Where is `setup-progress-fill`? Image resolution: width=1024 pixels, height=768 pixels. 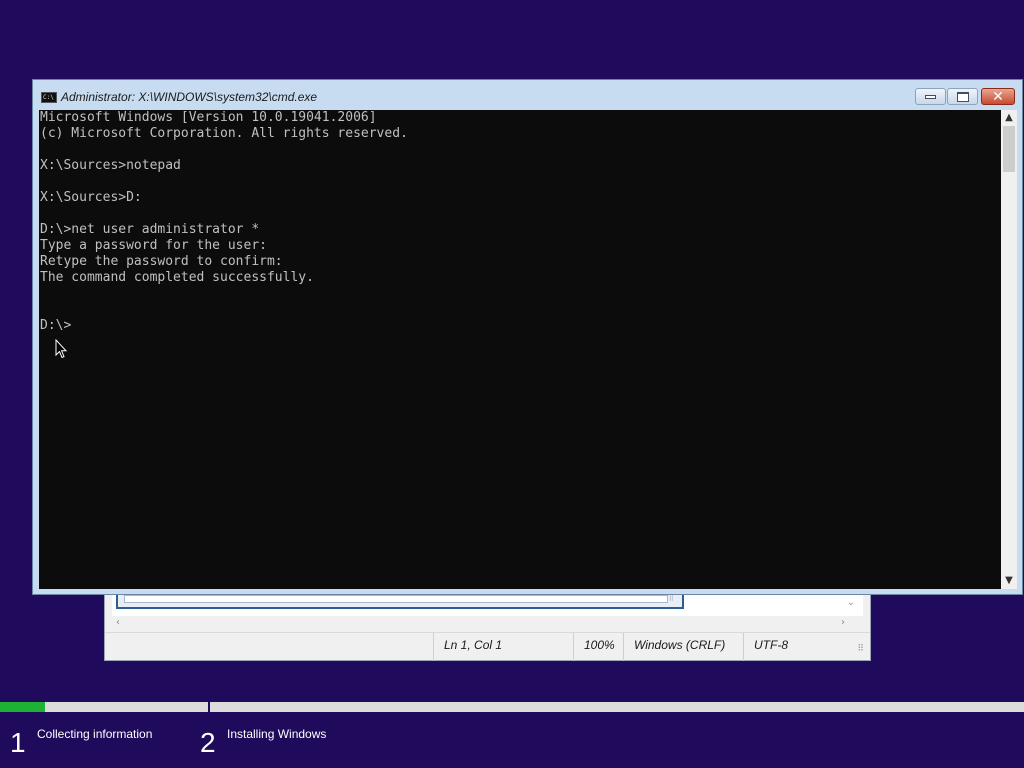
setup-progress-fill is located at coordinates (22, 707).